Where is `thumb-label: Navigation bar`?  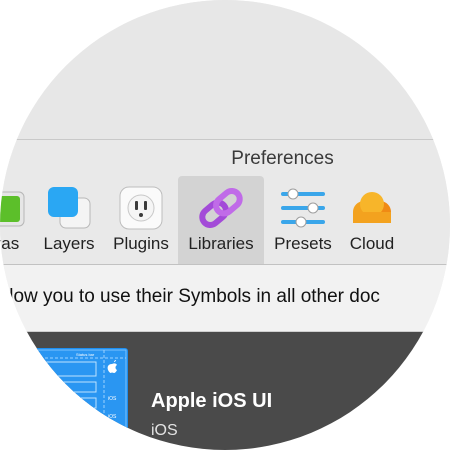 thumb-label: Navigation bar is located at coordinates (51, 386).